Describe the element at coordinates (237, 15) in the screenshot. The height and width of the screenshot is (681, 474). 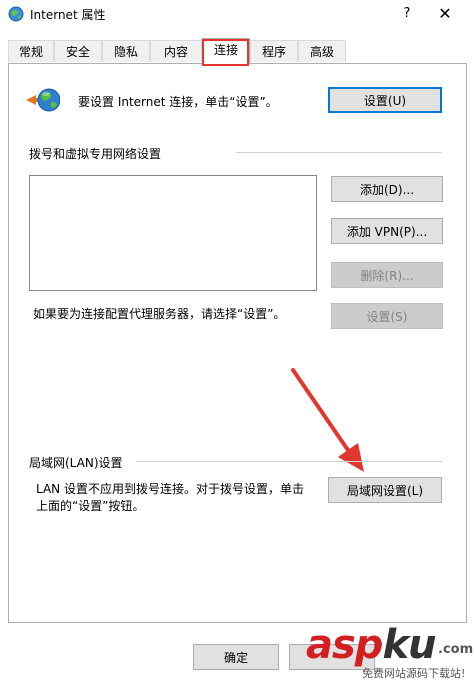
I see `title-bar: Internet 属性 ? ✕` at that location.